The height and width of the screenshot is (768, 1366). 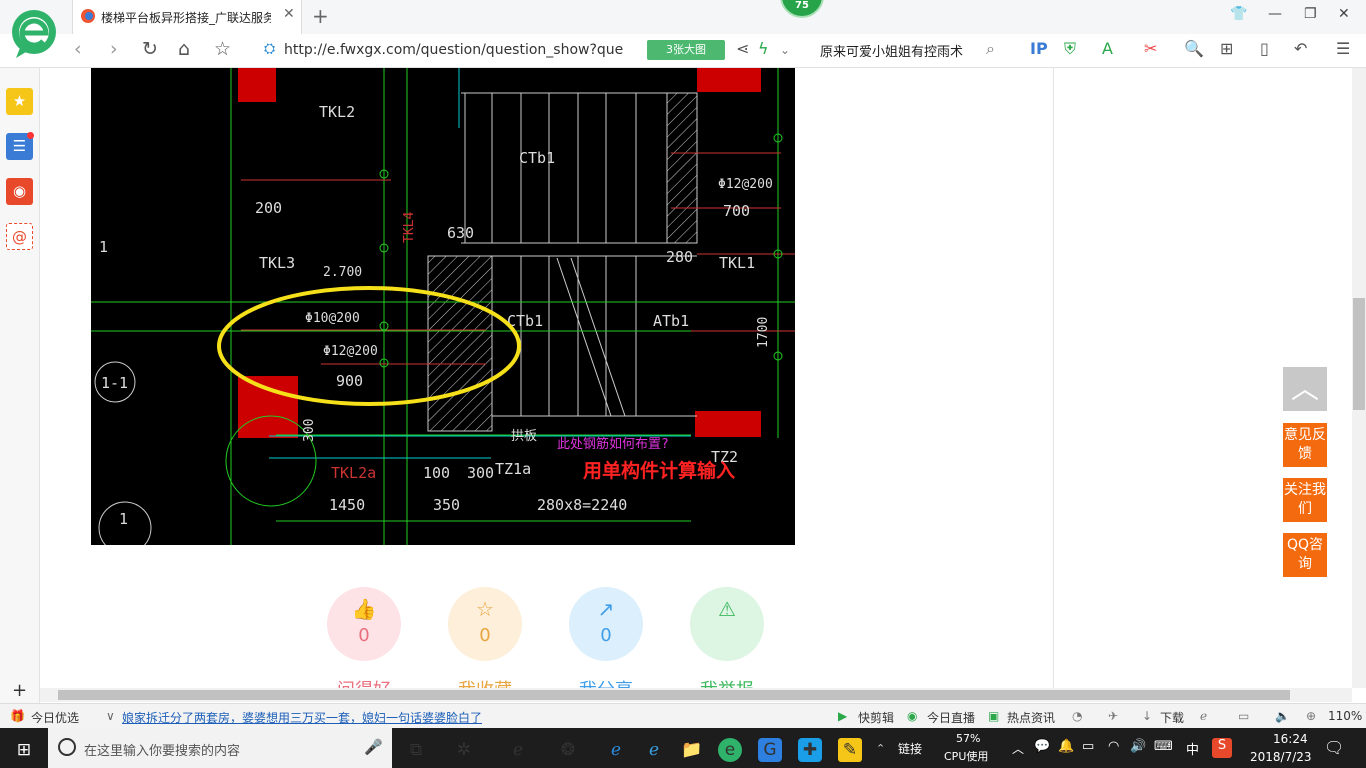 I want to click on window-icon: ▭, so click(x=1243, y=716).